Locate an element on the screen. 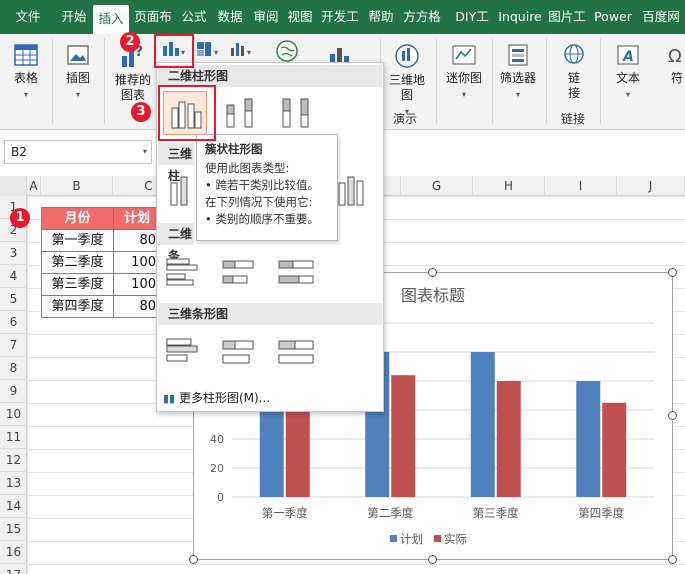 This screenshot has height=574, width=685. step-badge-3: 3 is located at coordinates (141, 112).